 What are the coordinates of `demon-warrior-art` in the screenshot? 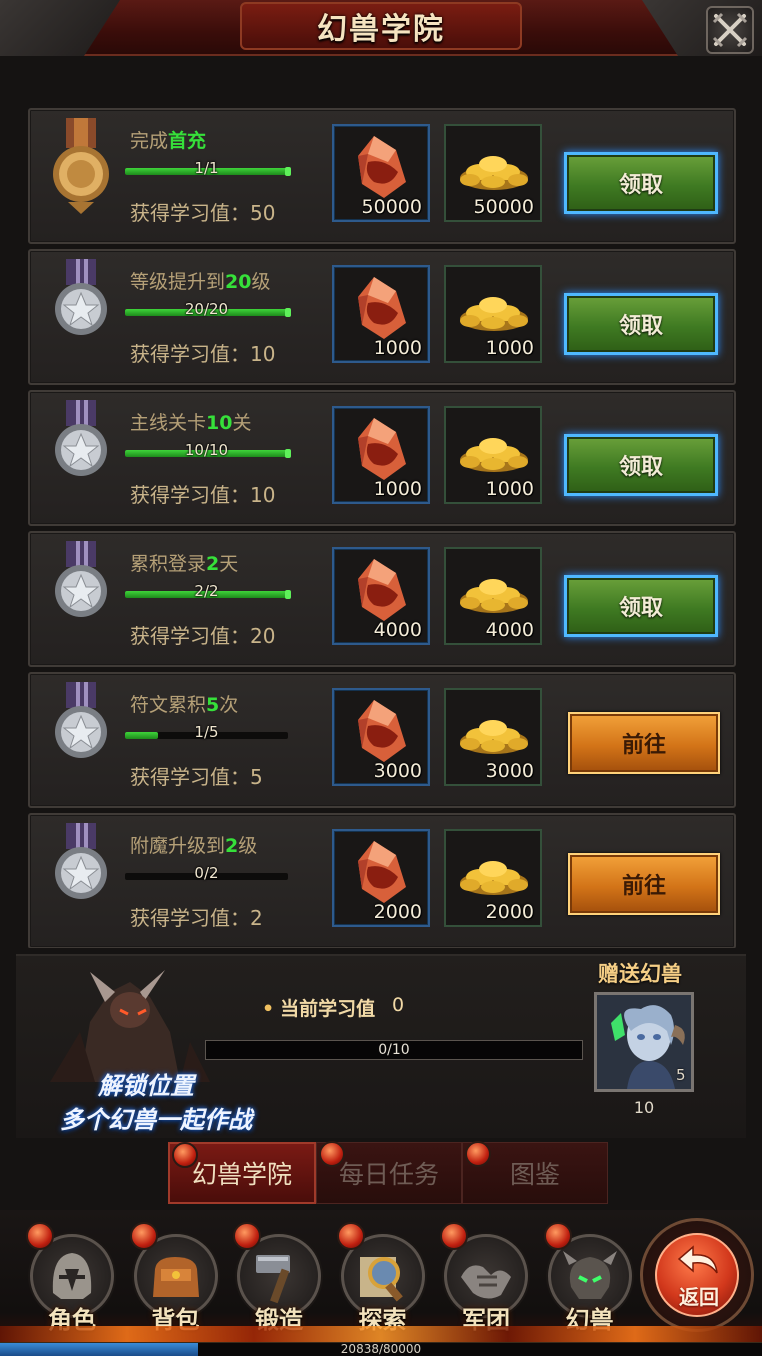 It's located at (130, 1026).